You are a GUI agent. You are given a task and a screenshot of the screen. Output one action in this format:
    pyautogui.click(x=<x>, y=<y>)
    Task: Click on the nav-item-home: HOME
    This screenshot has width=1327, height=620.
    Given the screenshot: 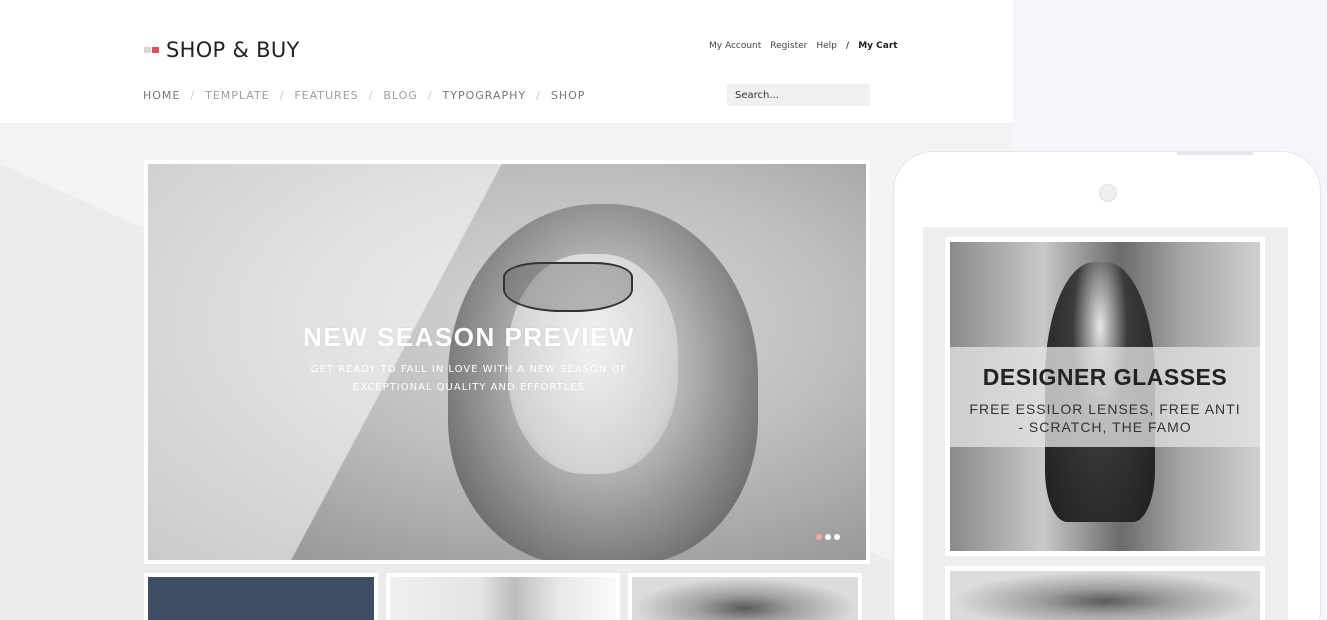 What is the action you would take?
    pyautogui.click(x=161, y=95)
    